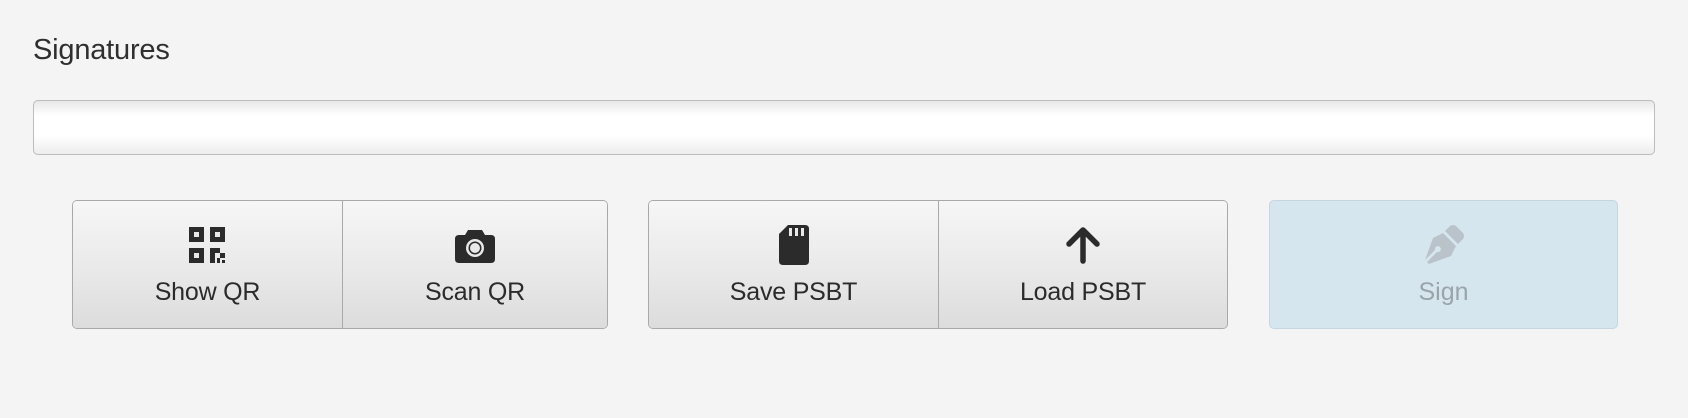 The height and width of the screenshot is (418, 1688). What do you see at coordinates (474, 245) in the screenshot?
I see `camera-icon` at bounding box center [474, 245].